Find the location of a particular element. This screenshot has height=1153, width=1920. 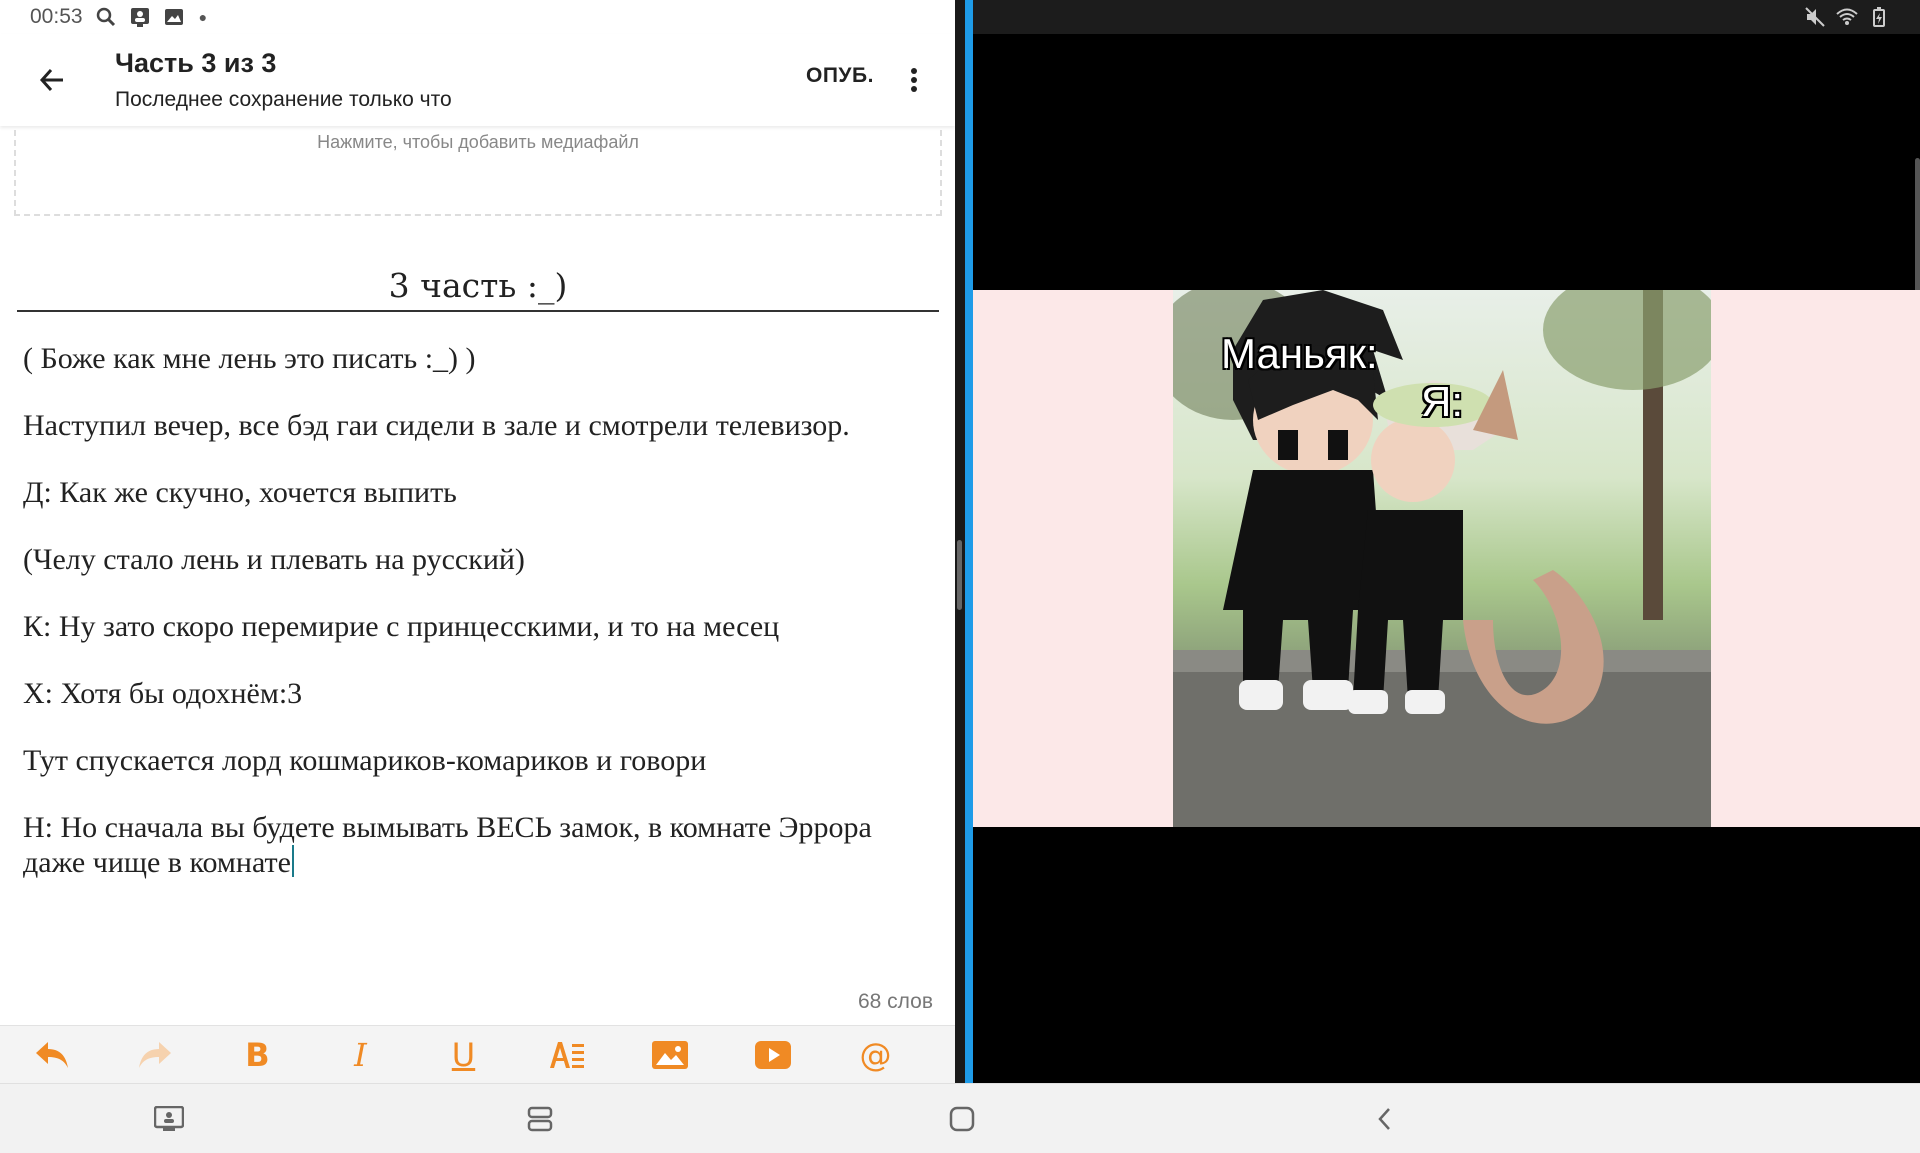

battery-icon is located at coordinates (1879, 17).